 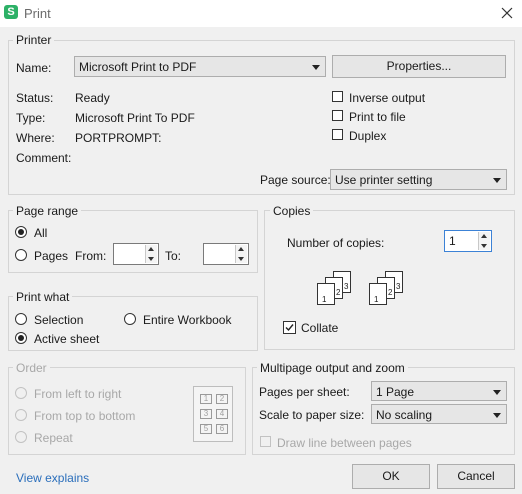 What do you see at coordinates (452, 241) in the screenshot?
I see `copies-value: 1` at bounding box center [452, 241].